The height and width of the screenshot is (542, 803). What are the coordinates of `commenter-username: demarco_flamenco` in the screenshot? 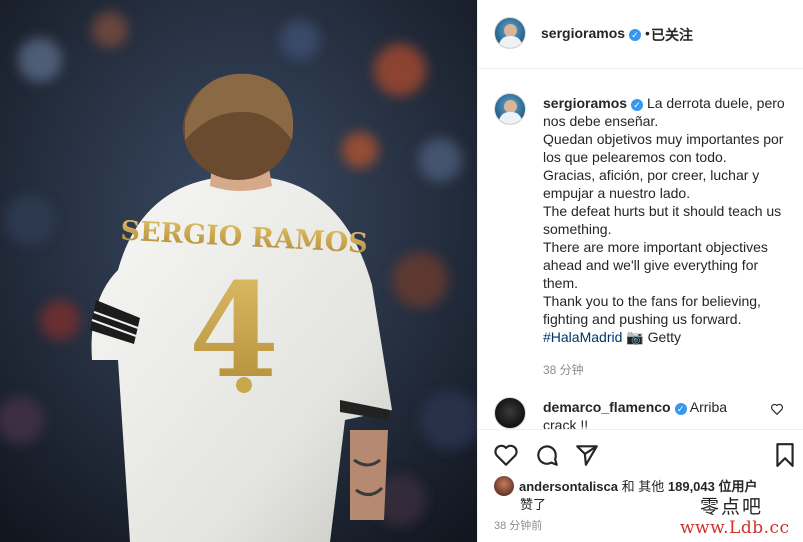 It's located at (607, 407).